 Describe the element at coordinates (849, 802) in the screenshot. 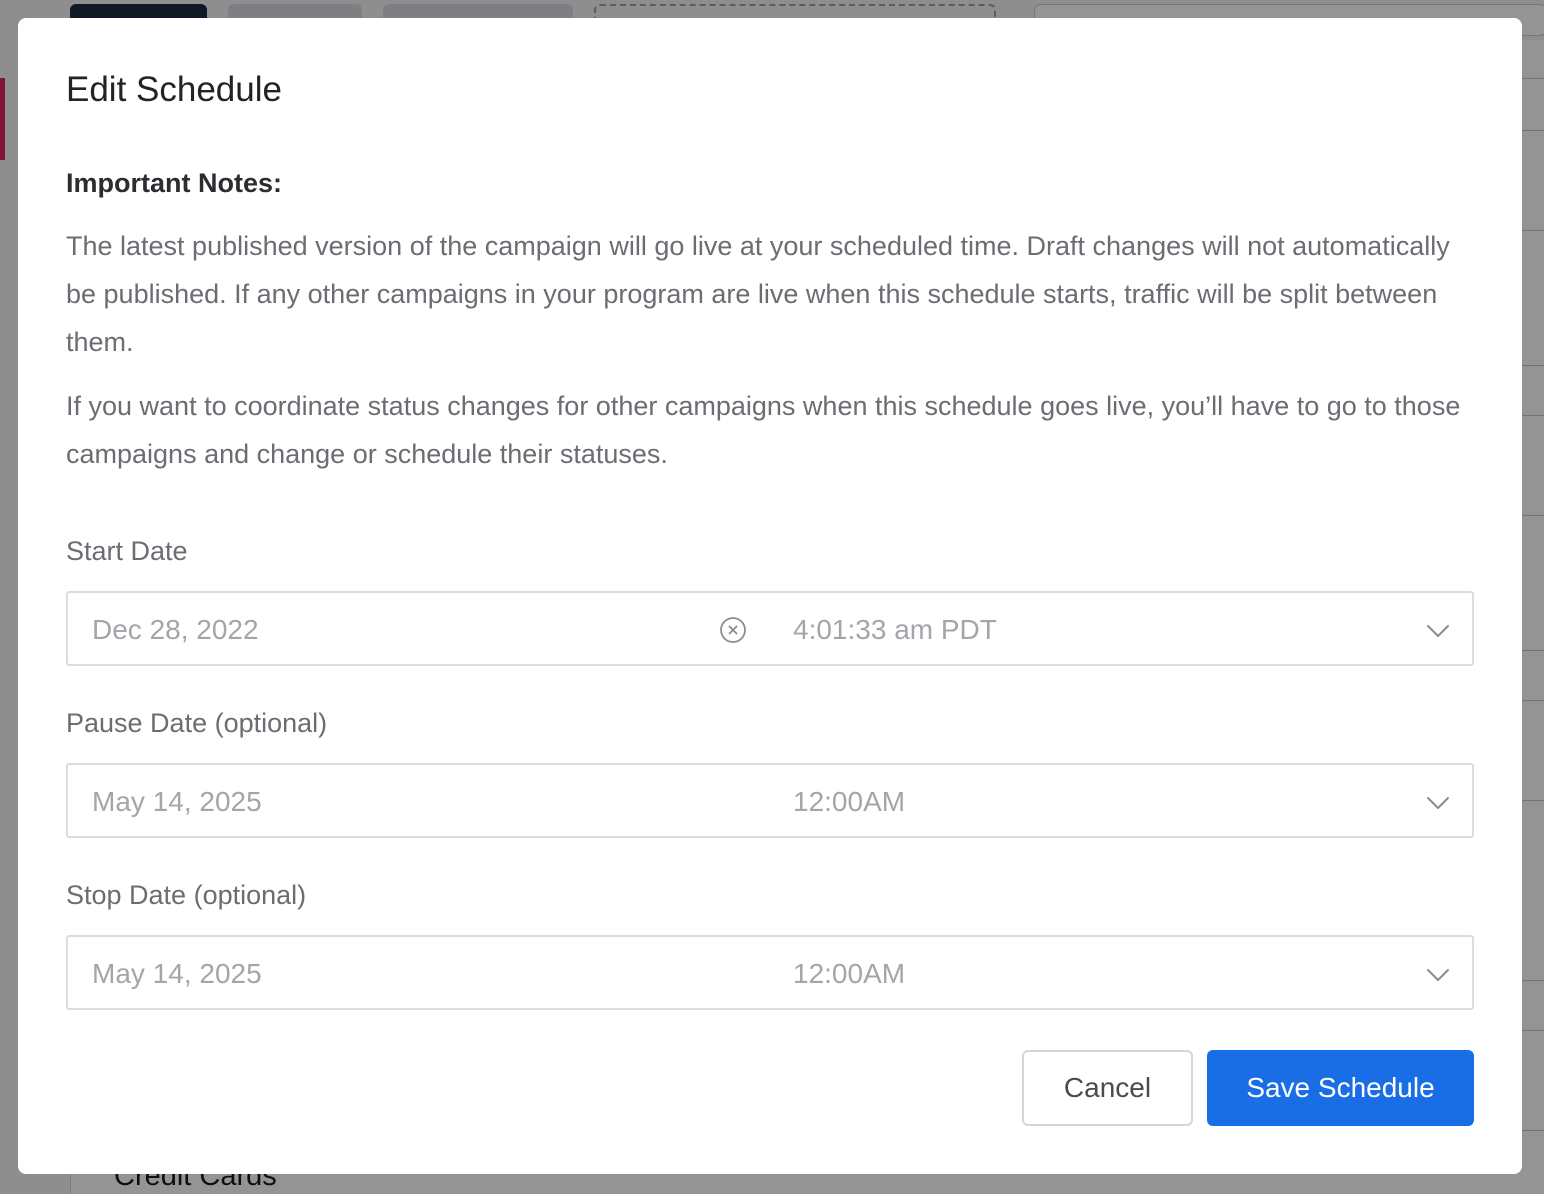

I see `pause-time-value: 12:00AM` at that location.